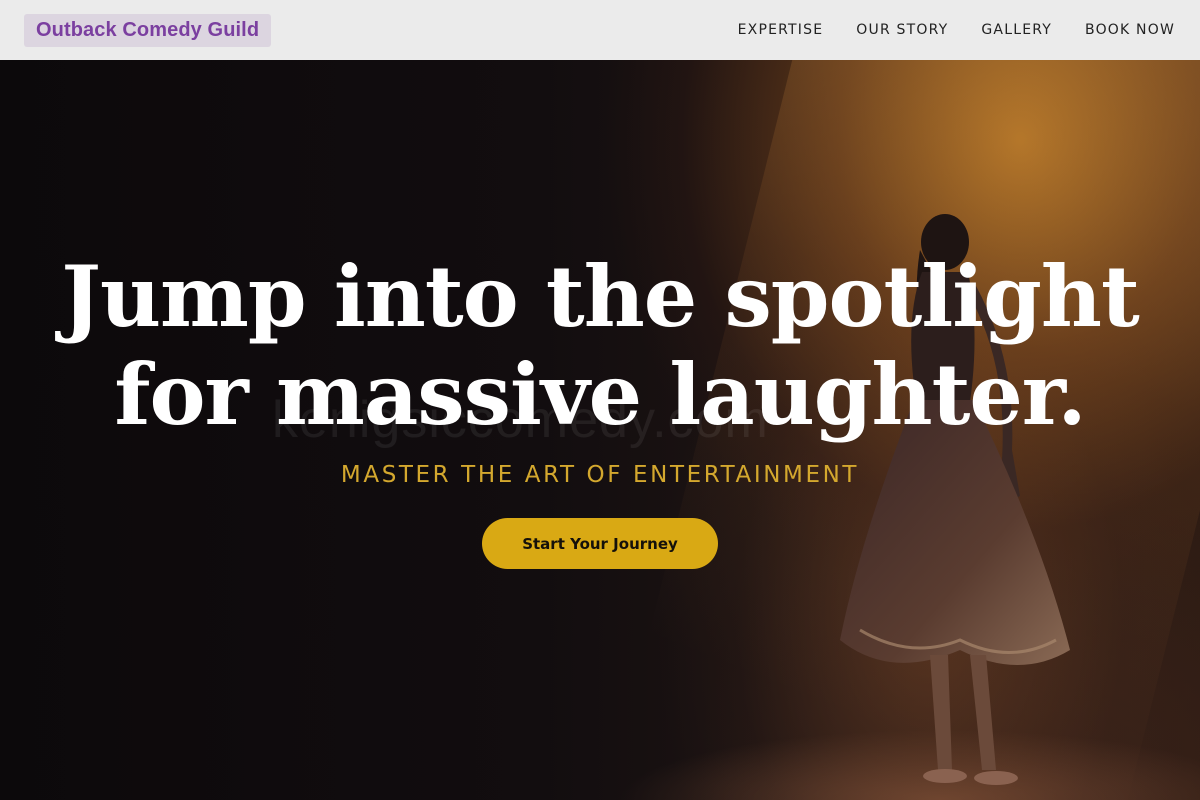 Image resolution: width=1200 pixels, height=800 pixels. I want to click on headline-line-2: for massive laughter., so click(600, 394).